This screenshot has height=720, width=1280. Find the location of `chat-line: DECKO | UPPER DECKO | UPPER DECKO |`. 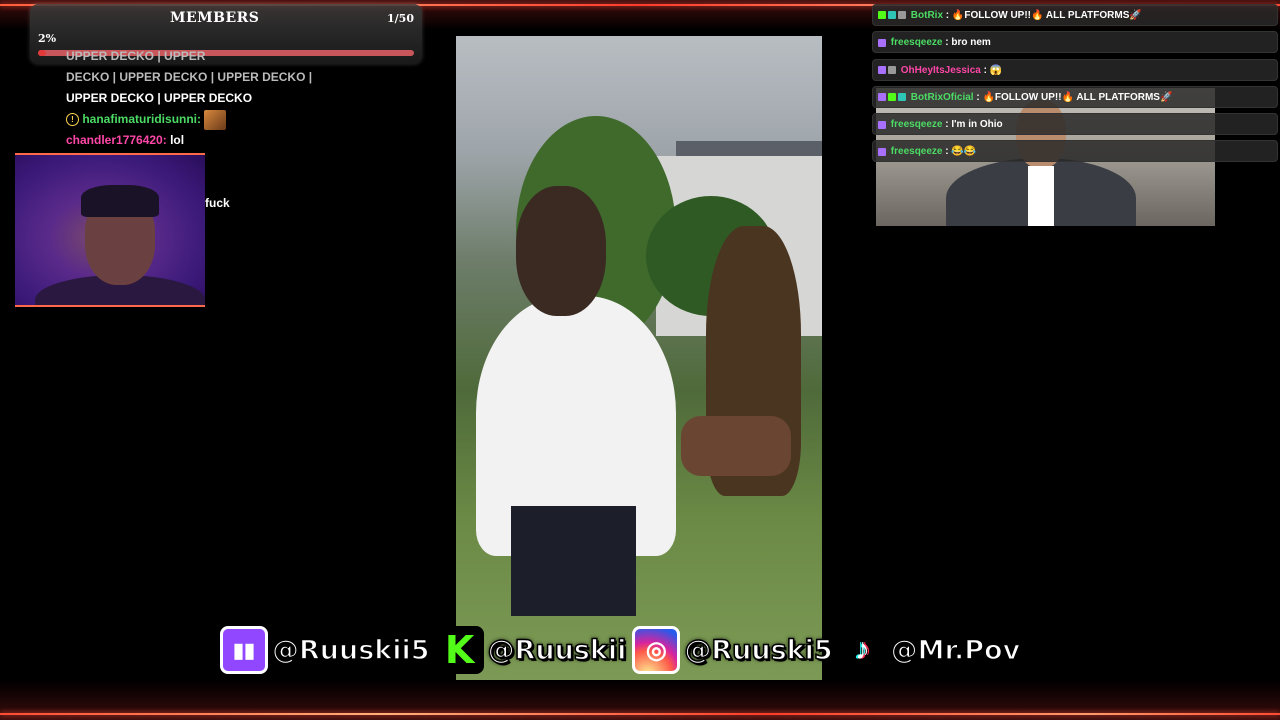

chat-line: DECKO | UPPER DECKO | UPPER DECKO | is located at coordinates (189, 77).